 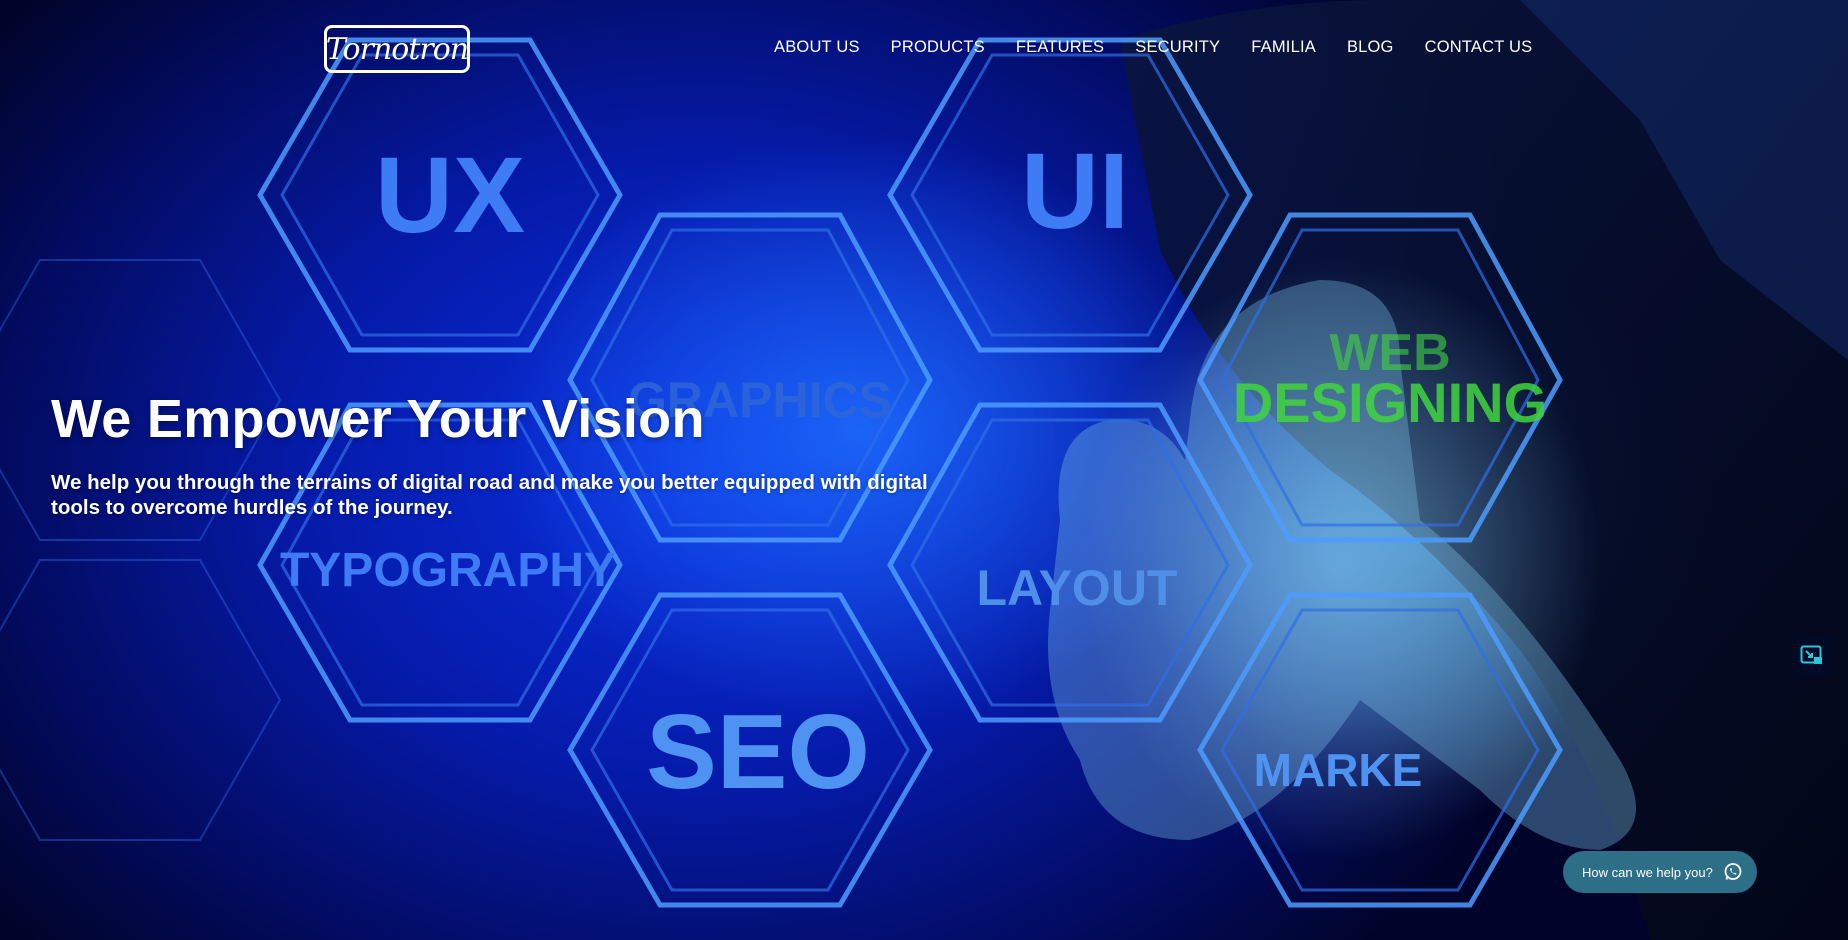 What do you see at coordinates (758, 752) in the screenshot?
I see `hex-word-seo: SEO` at bounding box center [758, 752].